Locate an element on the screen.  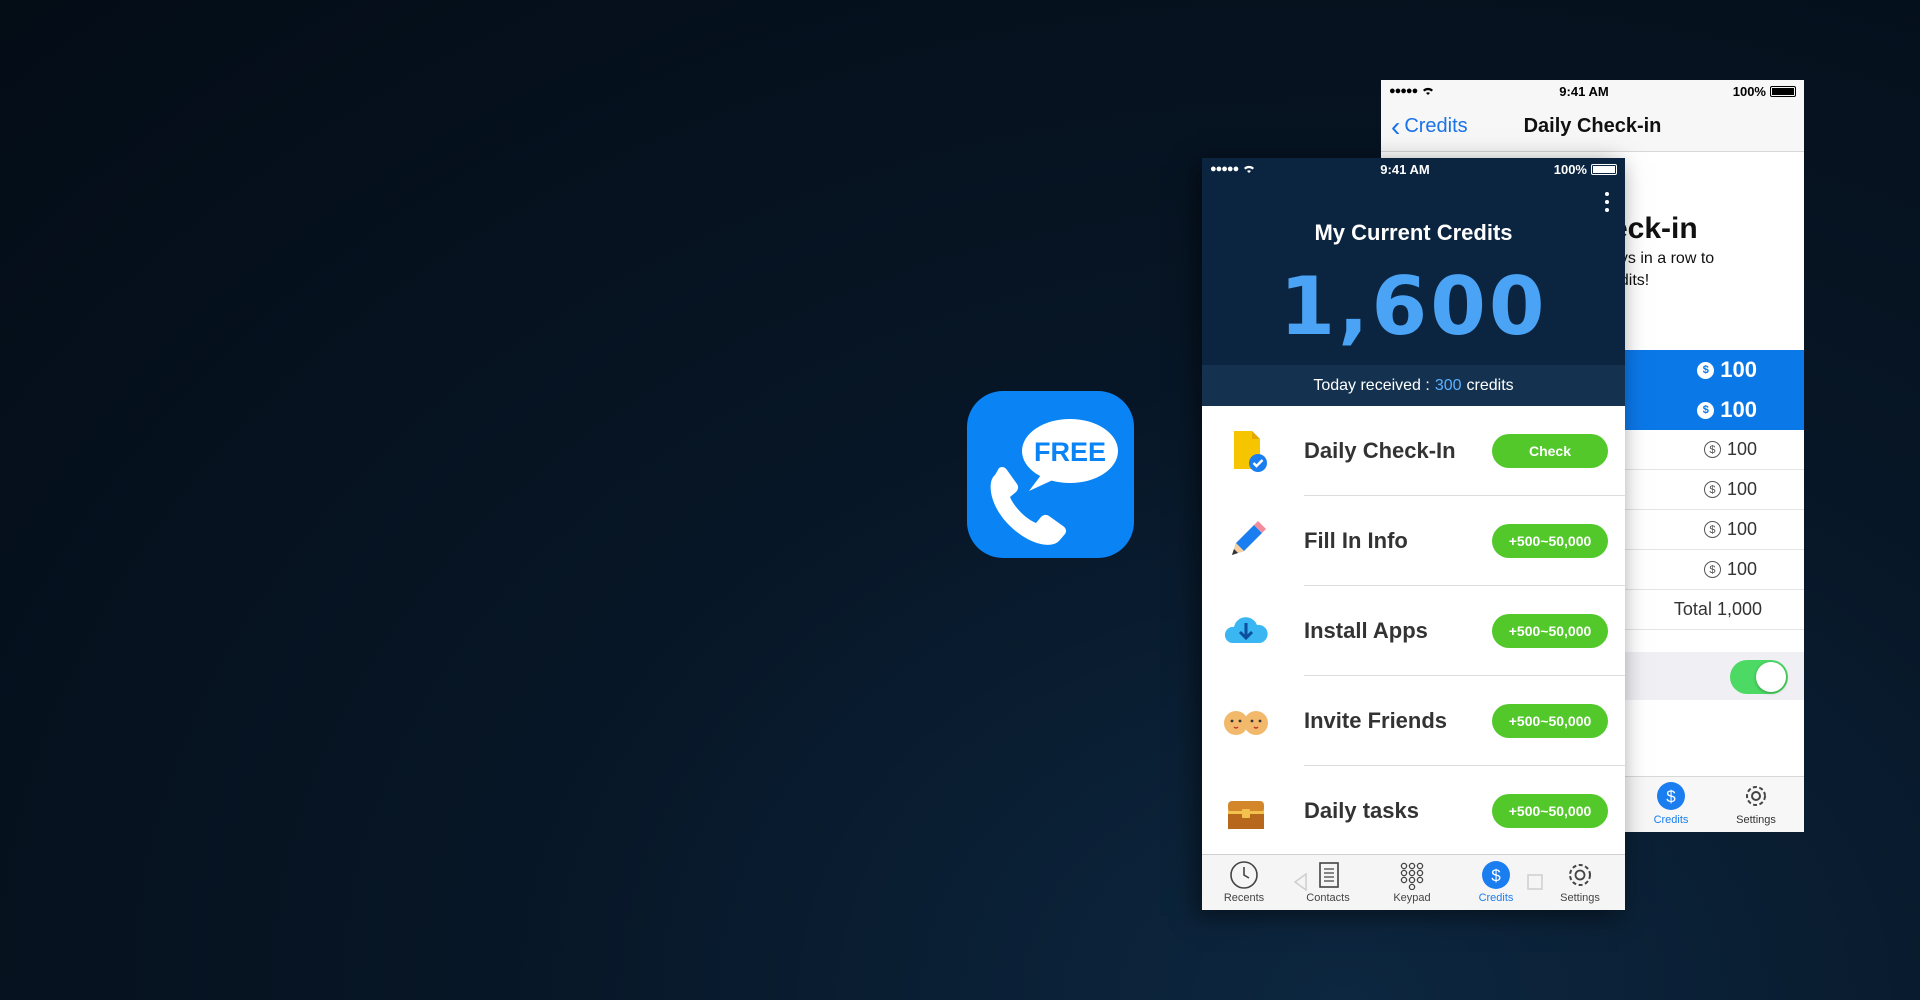
fill-info-button: +500~50,000 is located at coordinates (1550, 541).